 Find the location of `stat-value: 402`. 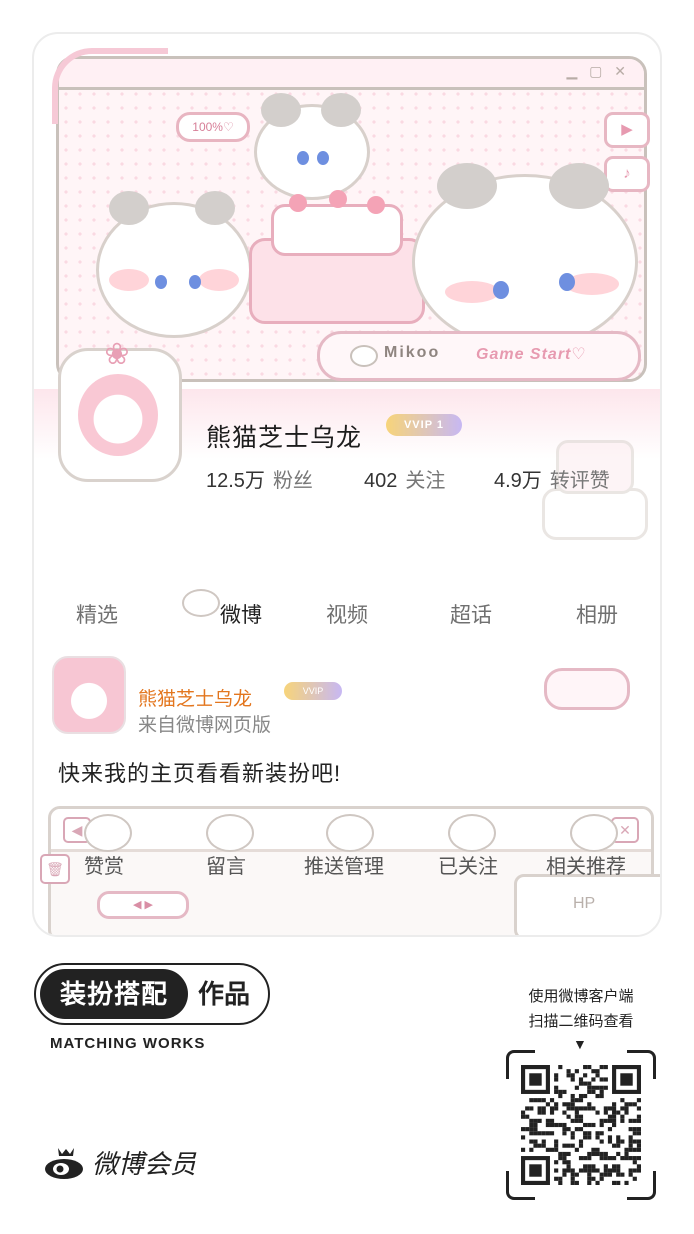

stat-value: 402 is located at coordinates (381, 481).